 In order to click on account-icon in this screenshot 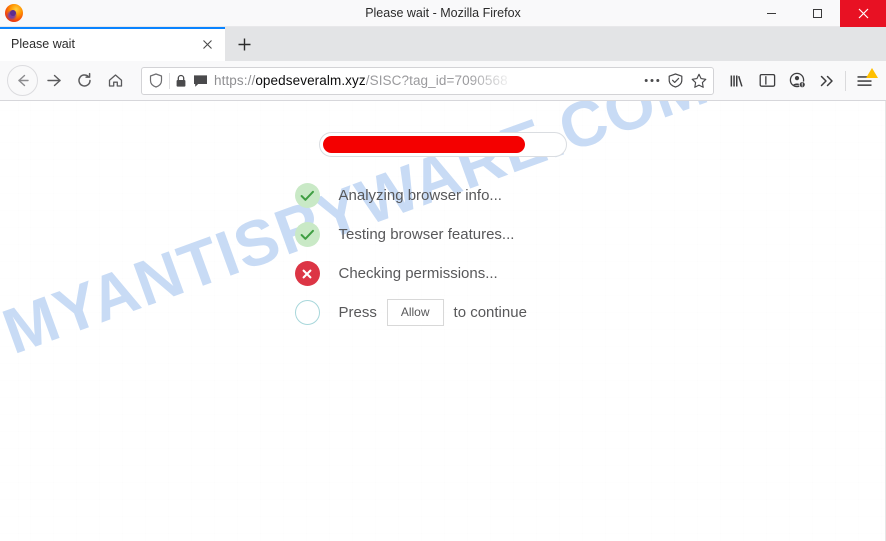, I will do `click(797, 81)`.